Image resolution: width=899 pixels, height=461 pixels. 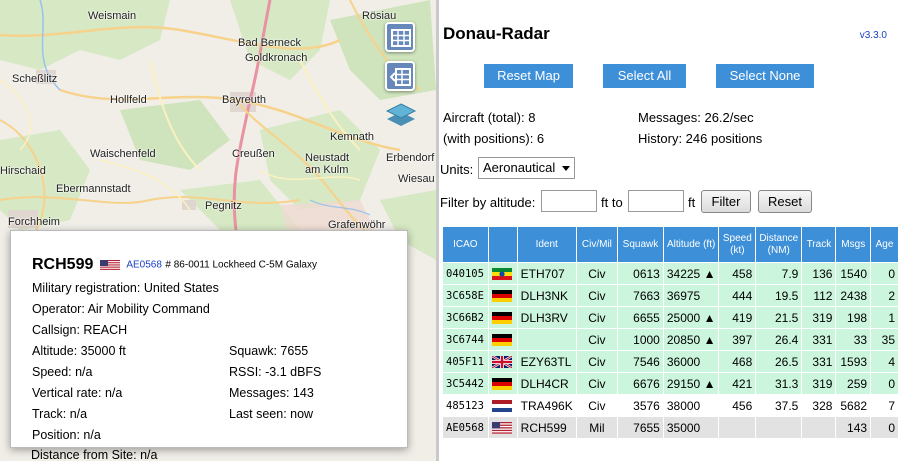 What do you see at coordinates (640, 244) in the screenshot?
I see `col-header-squawk: Squawk` at bounding box center [640, 244].